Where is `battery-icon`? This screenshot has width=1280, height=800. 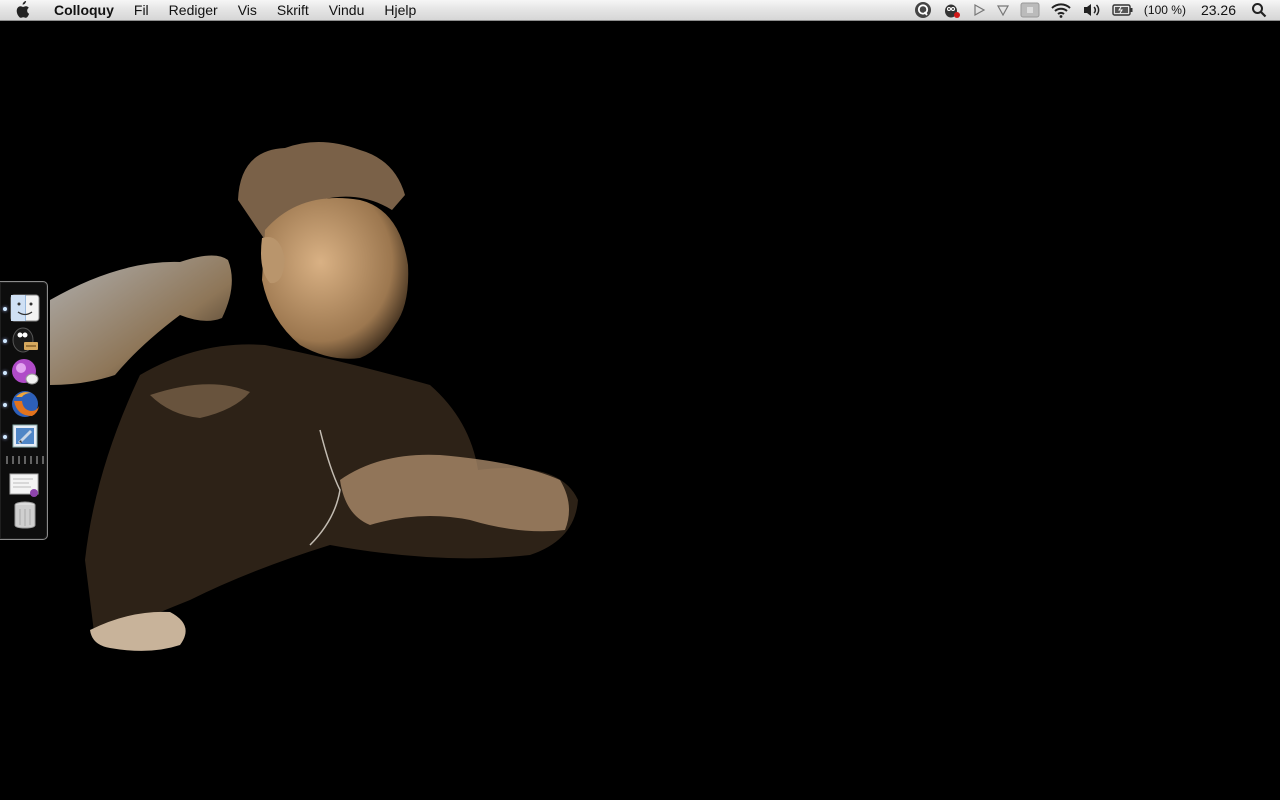
battery-icon is located at coordinates (1123, 10).